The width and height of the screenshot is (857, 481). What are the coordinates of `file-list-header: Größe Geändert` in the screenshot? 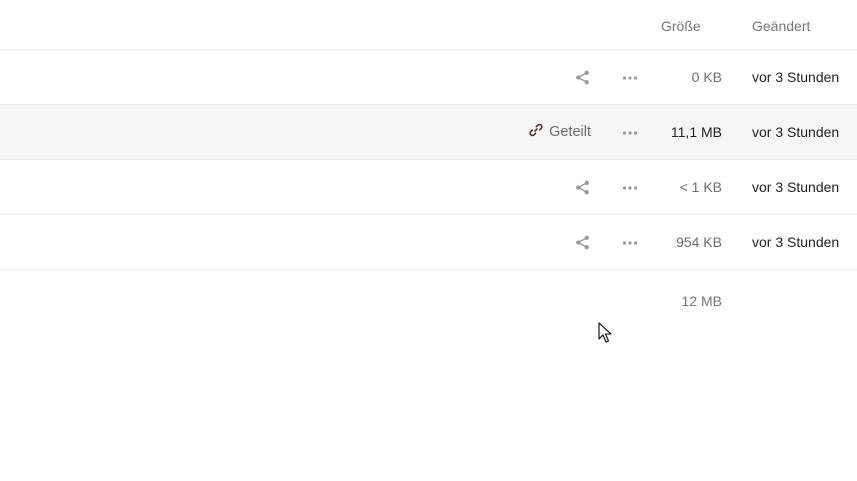 It's located at (428, 25).